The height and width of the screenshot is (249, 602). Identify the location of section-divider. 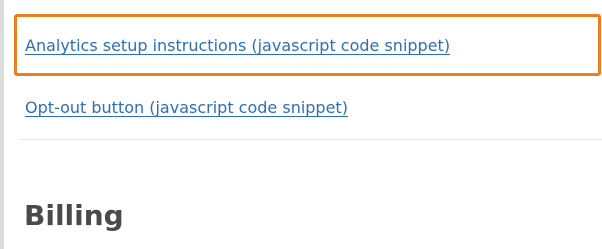
(311, 139).